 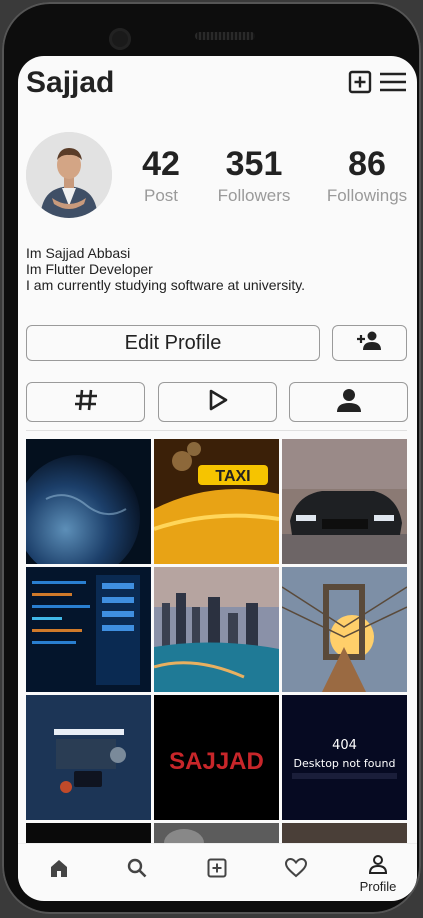 What do you see at coordinates (216, 761) in the screenshot?
I see `sajjad-logo-text: SAJJAD` at bounding box center [216, 761].